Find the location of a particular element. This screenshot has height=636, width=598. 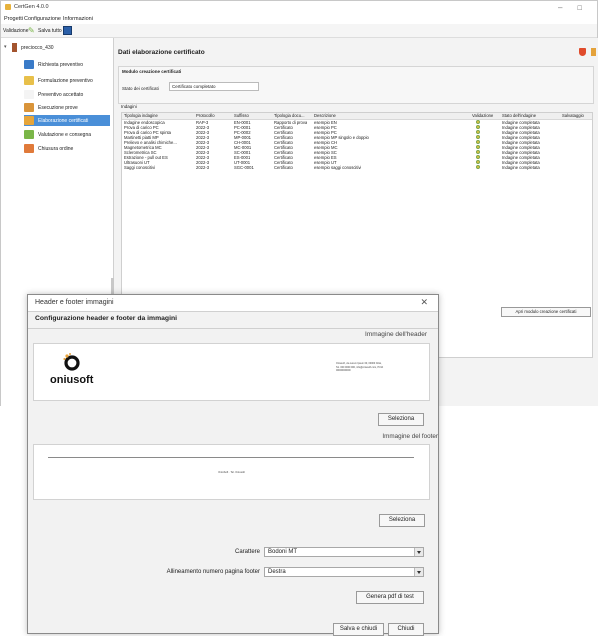

section-title: Indagini is located at coordinates (129, 106).